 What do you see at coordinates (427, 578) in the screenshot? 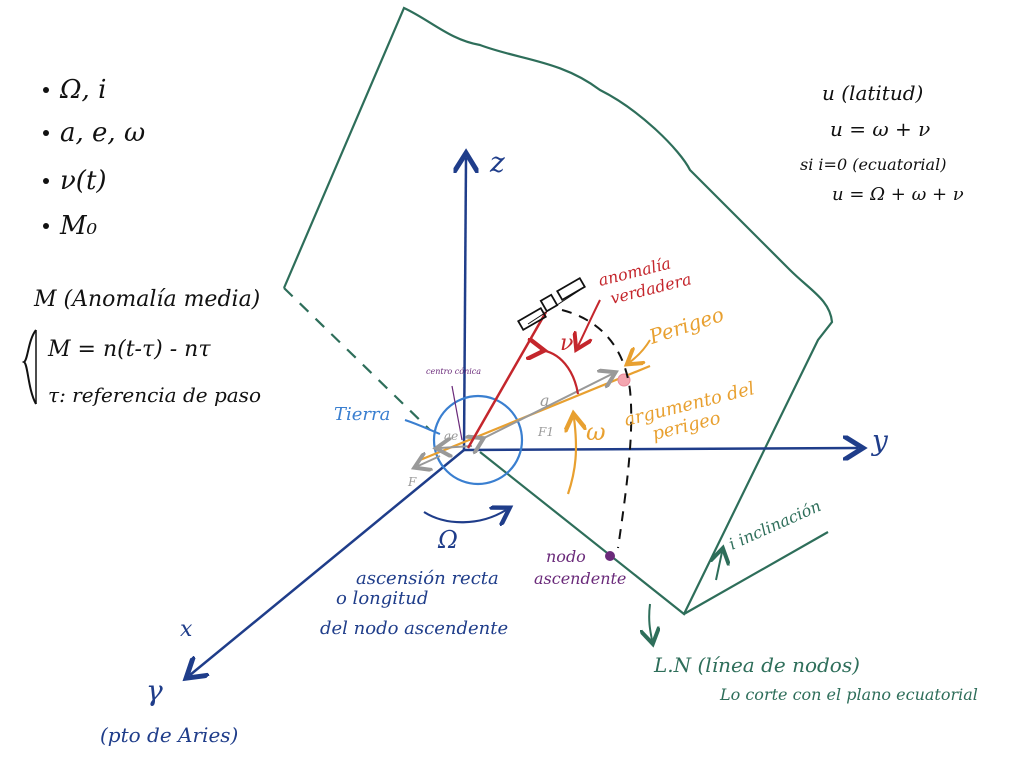
I see `raan-label-1: ascensión recta` at bounding box center [427, 578].